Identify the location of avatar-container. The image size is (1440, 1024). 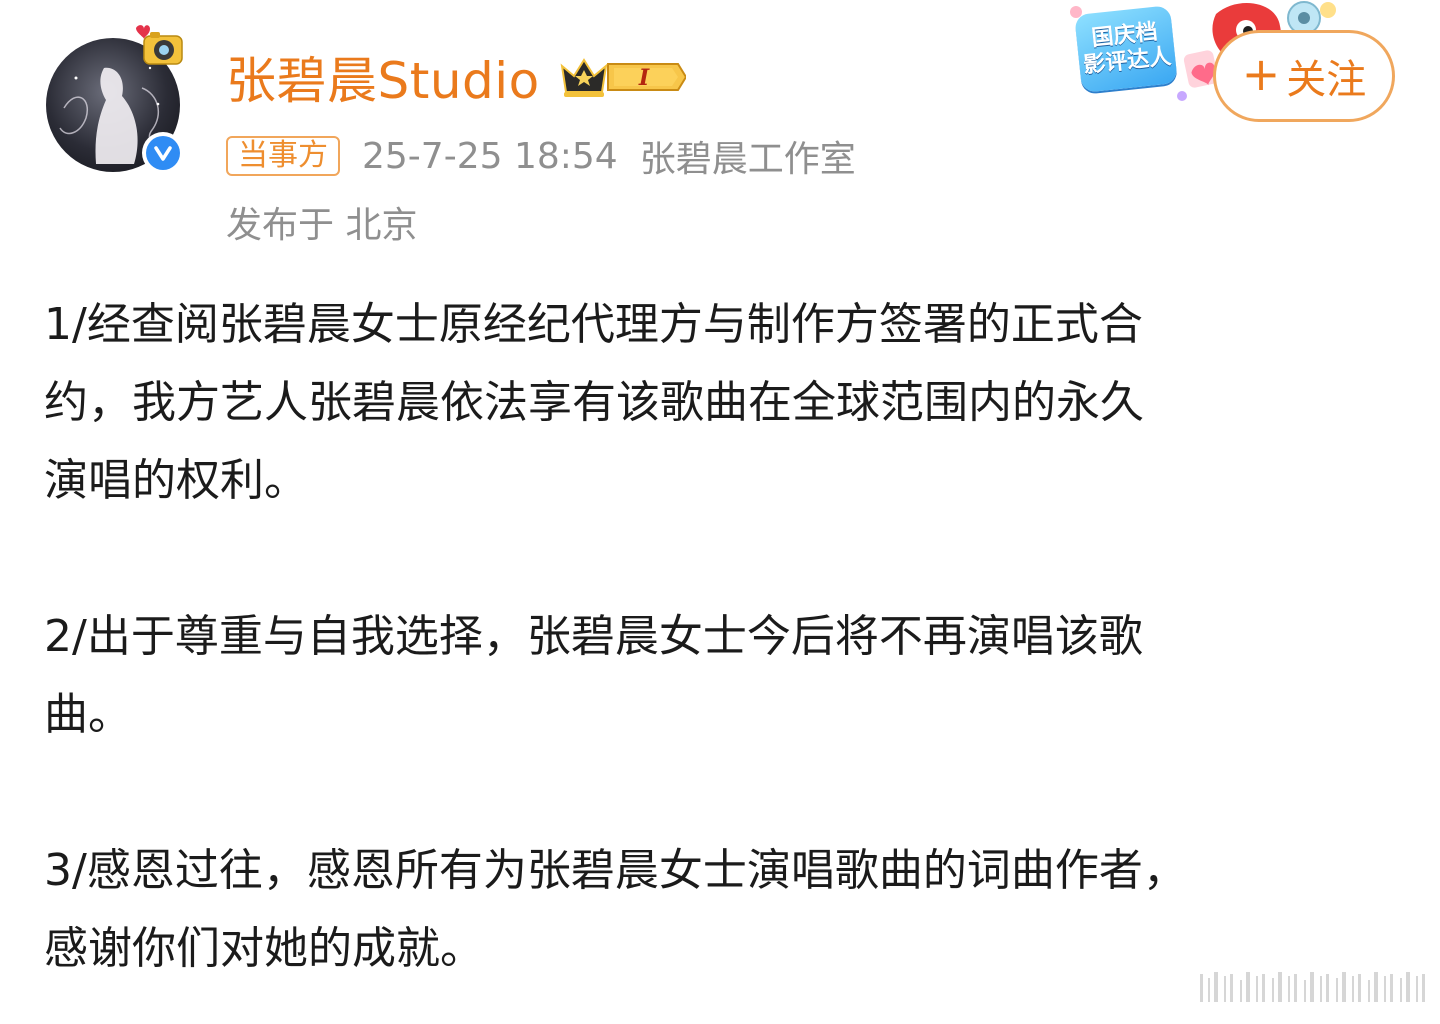
(115, 99).